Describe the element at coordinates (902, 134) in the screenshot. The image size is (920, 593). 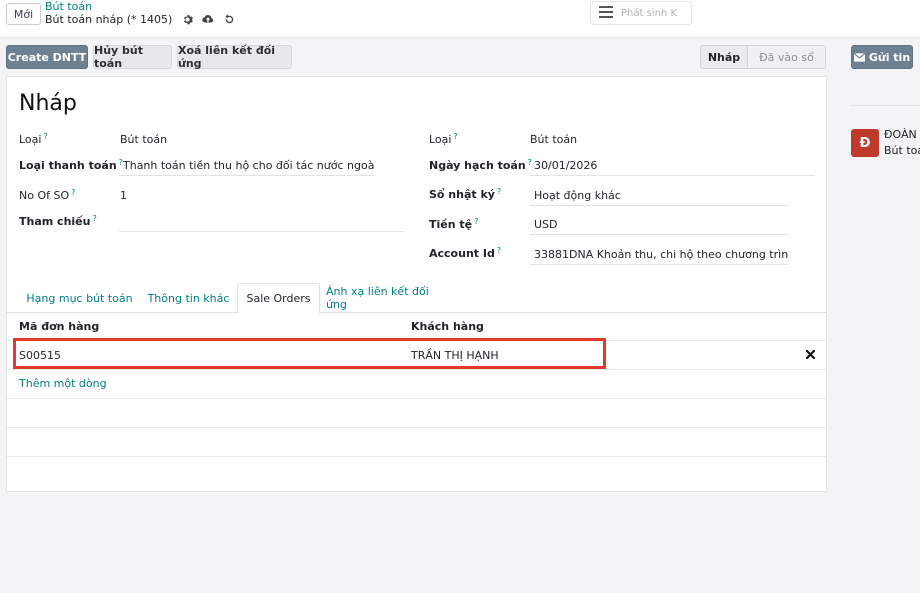
I see `chatter-author: ĐOÀN V` at that location.